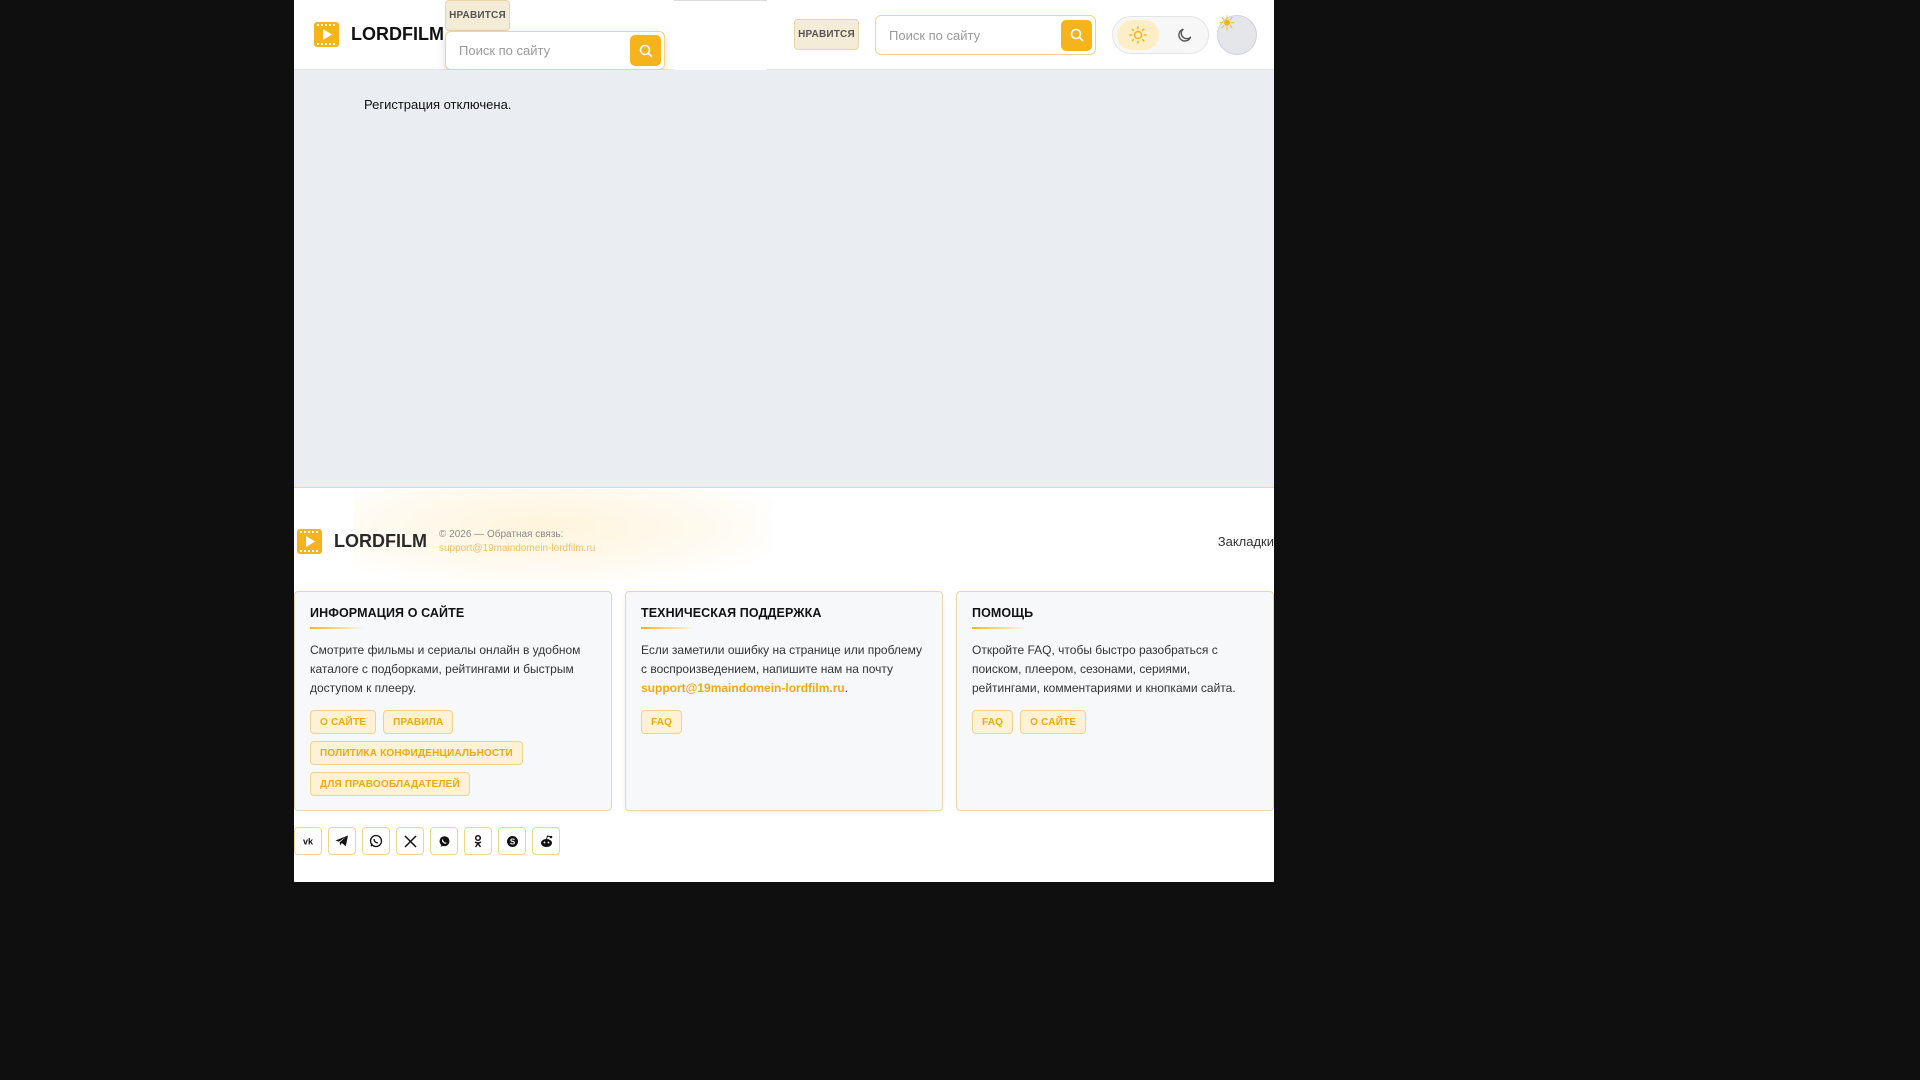 The image size is (1920, 1080). I want to click on registration-message: Регистрация отключена., so click(438, 104).